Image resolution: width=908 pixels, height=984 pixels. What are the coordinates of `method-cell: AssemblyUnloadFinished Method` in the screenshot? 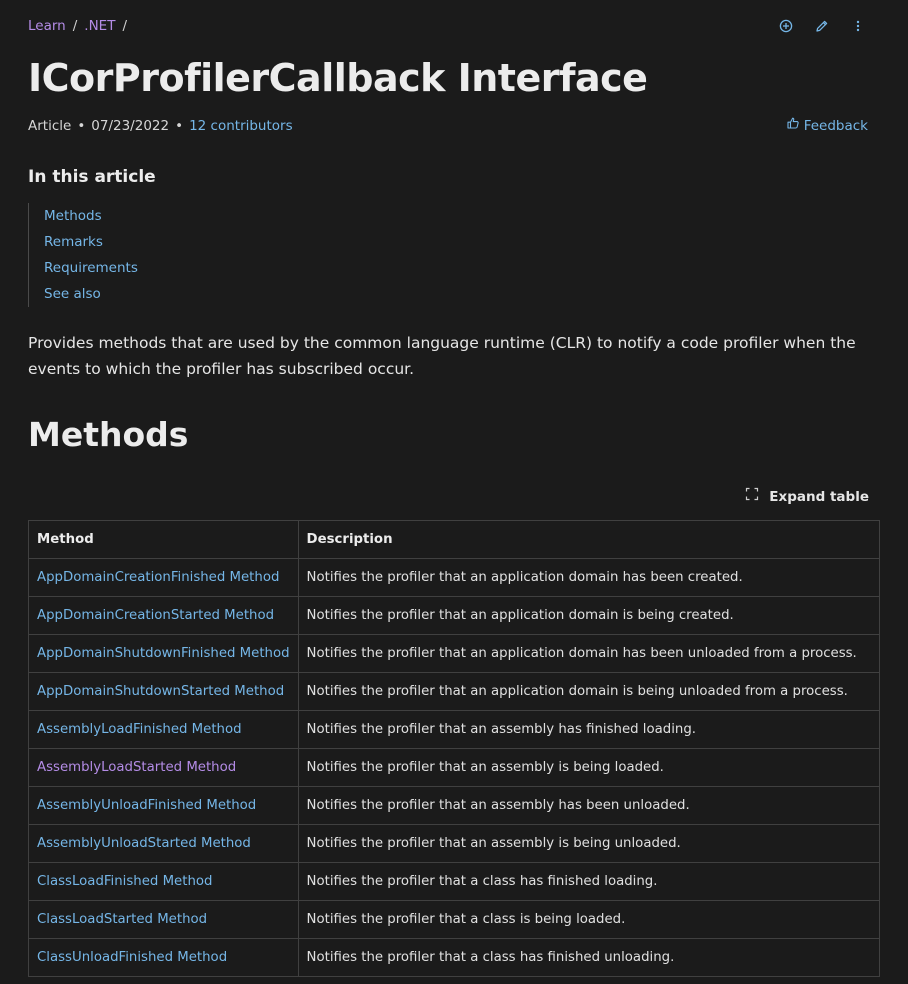 It's located at (163, 805).